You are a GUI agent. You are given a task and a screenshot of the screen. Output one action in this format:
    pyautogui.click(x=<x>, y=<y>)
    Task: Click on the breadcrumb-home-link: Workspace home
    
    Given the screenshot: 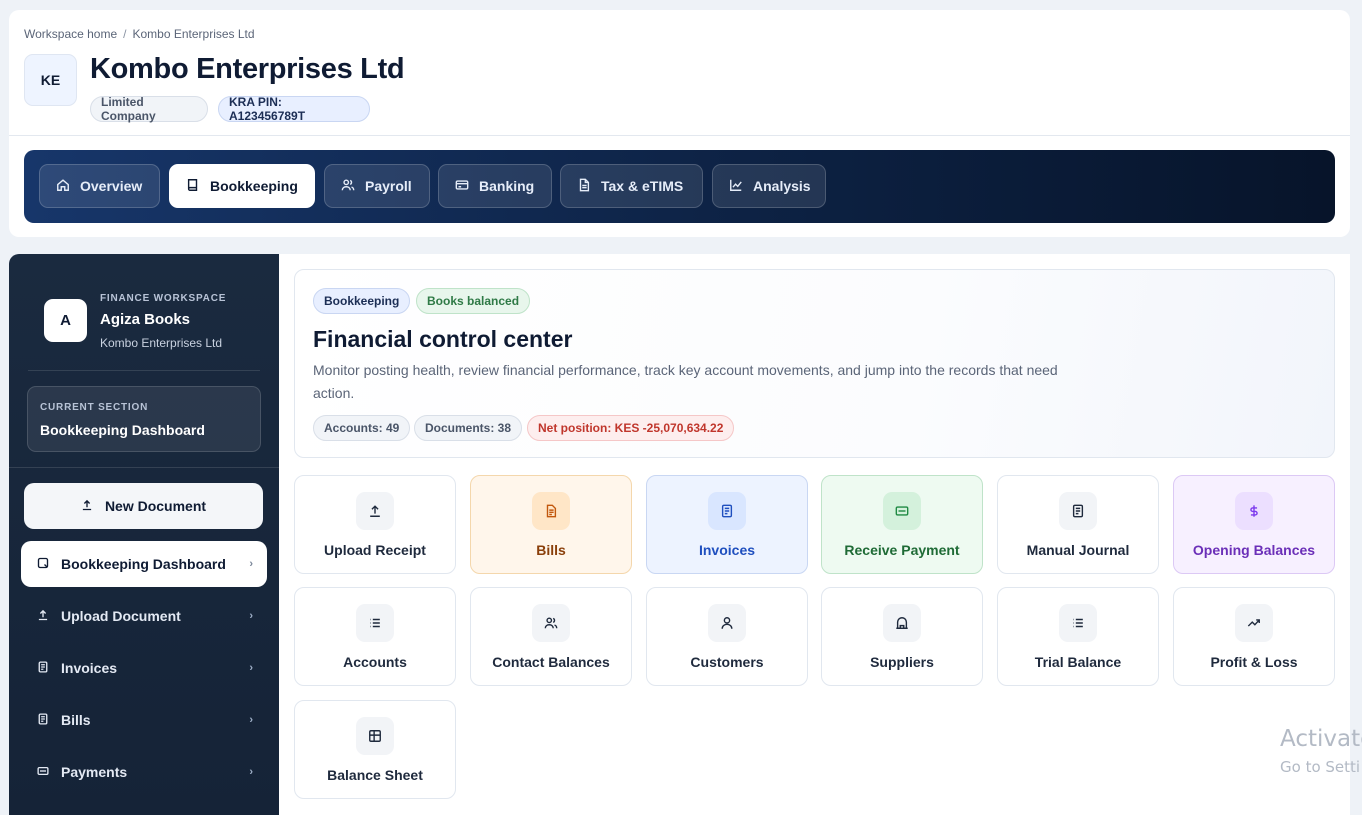 What is the action you would take?
    pyautogui.click(x=70, y=34)
    